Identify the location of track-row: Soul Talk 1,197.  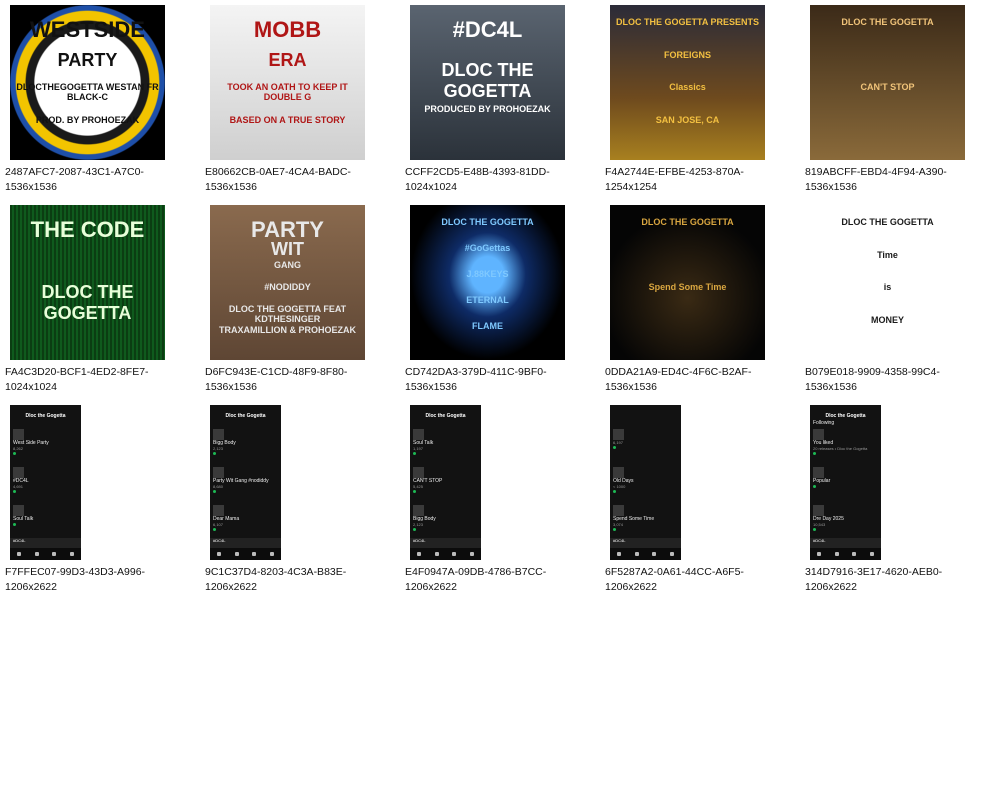
(445, 443).